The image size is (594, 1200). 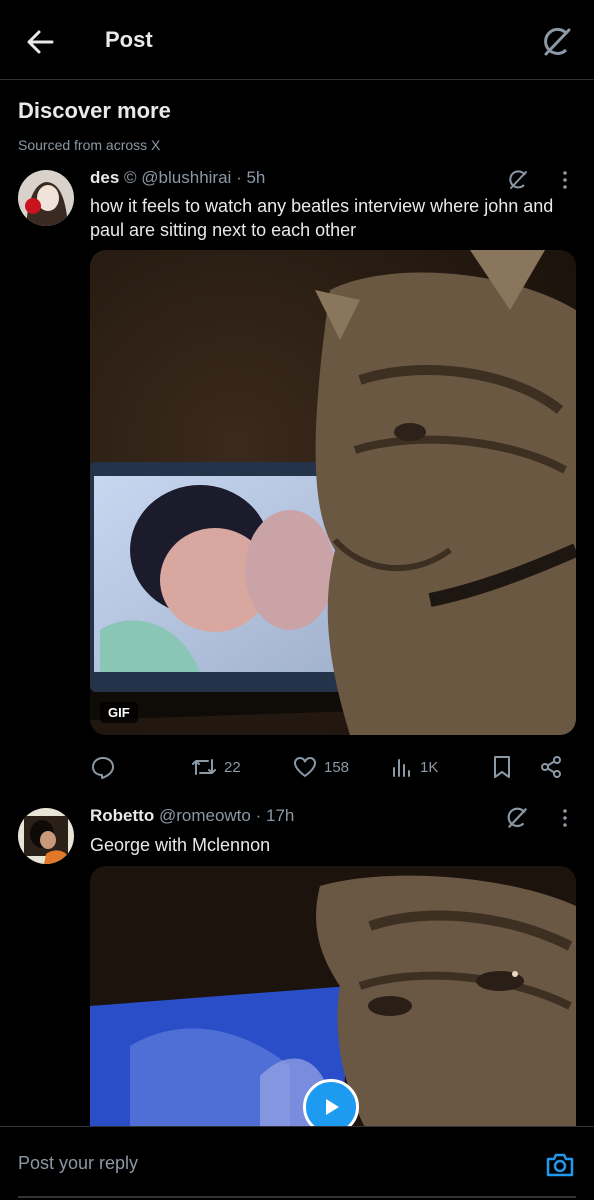 What do you see at coordinates (180, 845) in the screenshot?
I see `post-text: George with Mclennon` at bounding box center [180, 845].